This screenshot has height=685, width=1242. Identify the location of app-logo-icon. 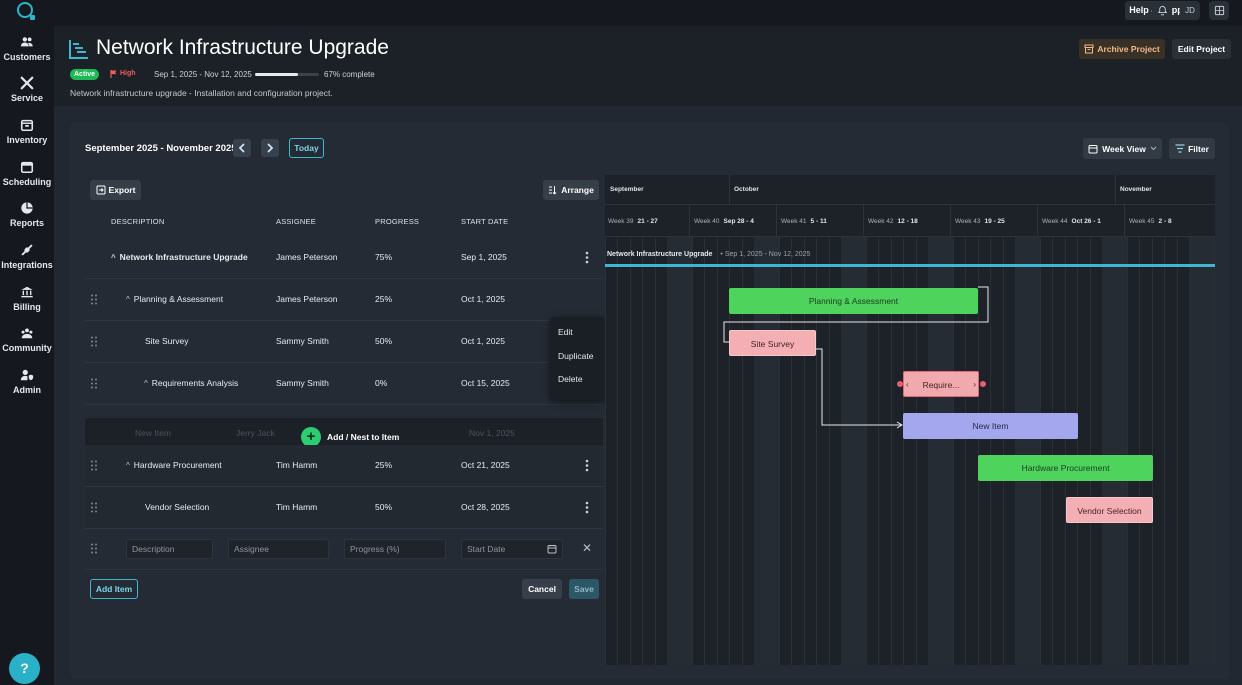
(26, 11).